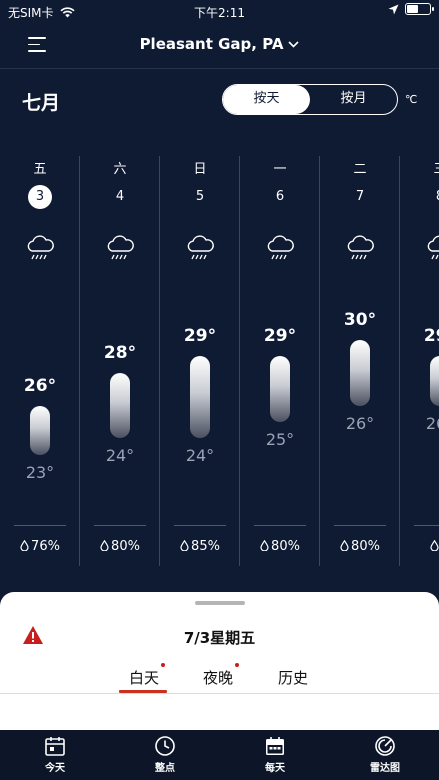 Image resolution: width=439 pixels, height=780 pixels. Describe the element at coordinates (219, 693) in the screenshot. I see `sheet-divider` at that location.